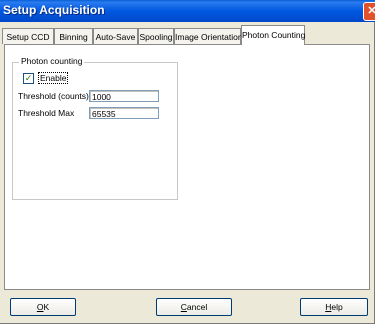 Image resolution: width=375 pixels, height=324 pixels. What do you see at coordinates (115, 36) in the screenshot?
I see `tab-auto-save: Auto-Save` at bounding box center [115, 36].